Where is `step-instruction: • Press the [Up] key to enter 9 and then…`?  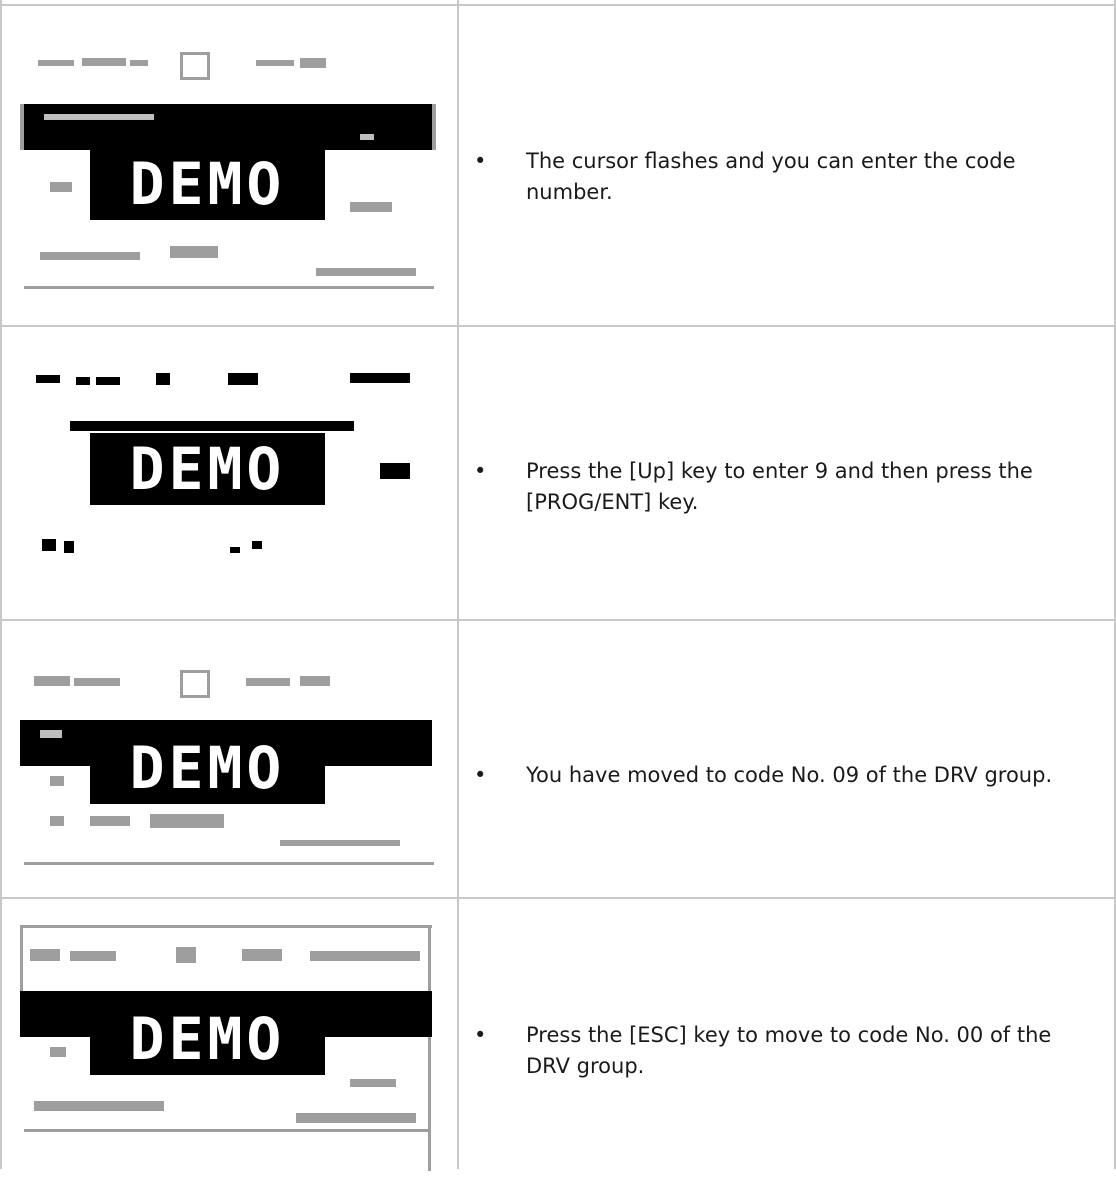
step-instruction: • Press the [Up] key to enter 9 and then… is located at coordinates (785, 487).